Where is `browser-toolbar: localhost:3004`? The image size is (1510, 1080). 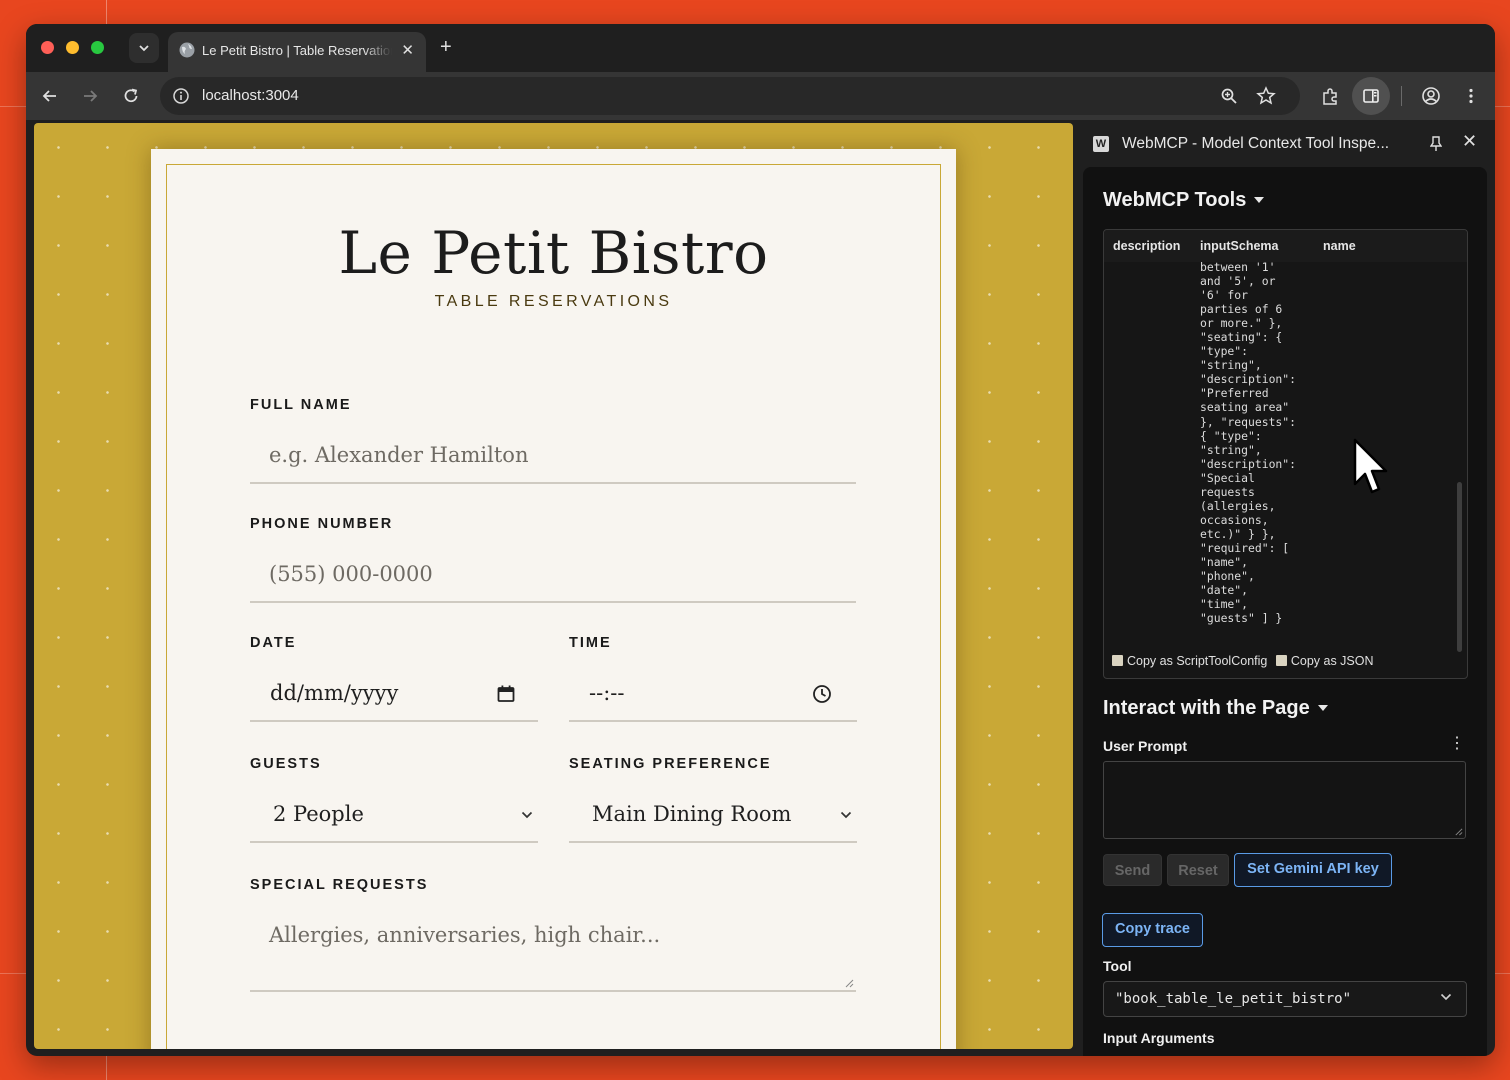
browser-toolbar: localhost:3004 is located at coordinates (760, 96).